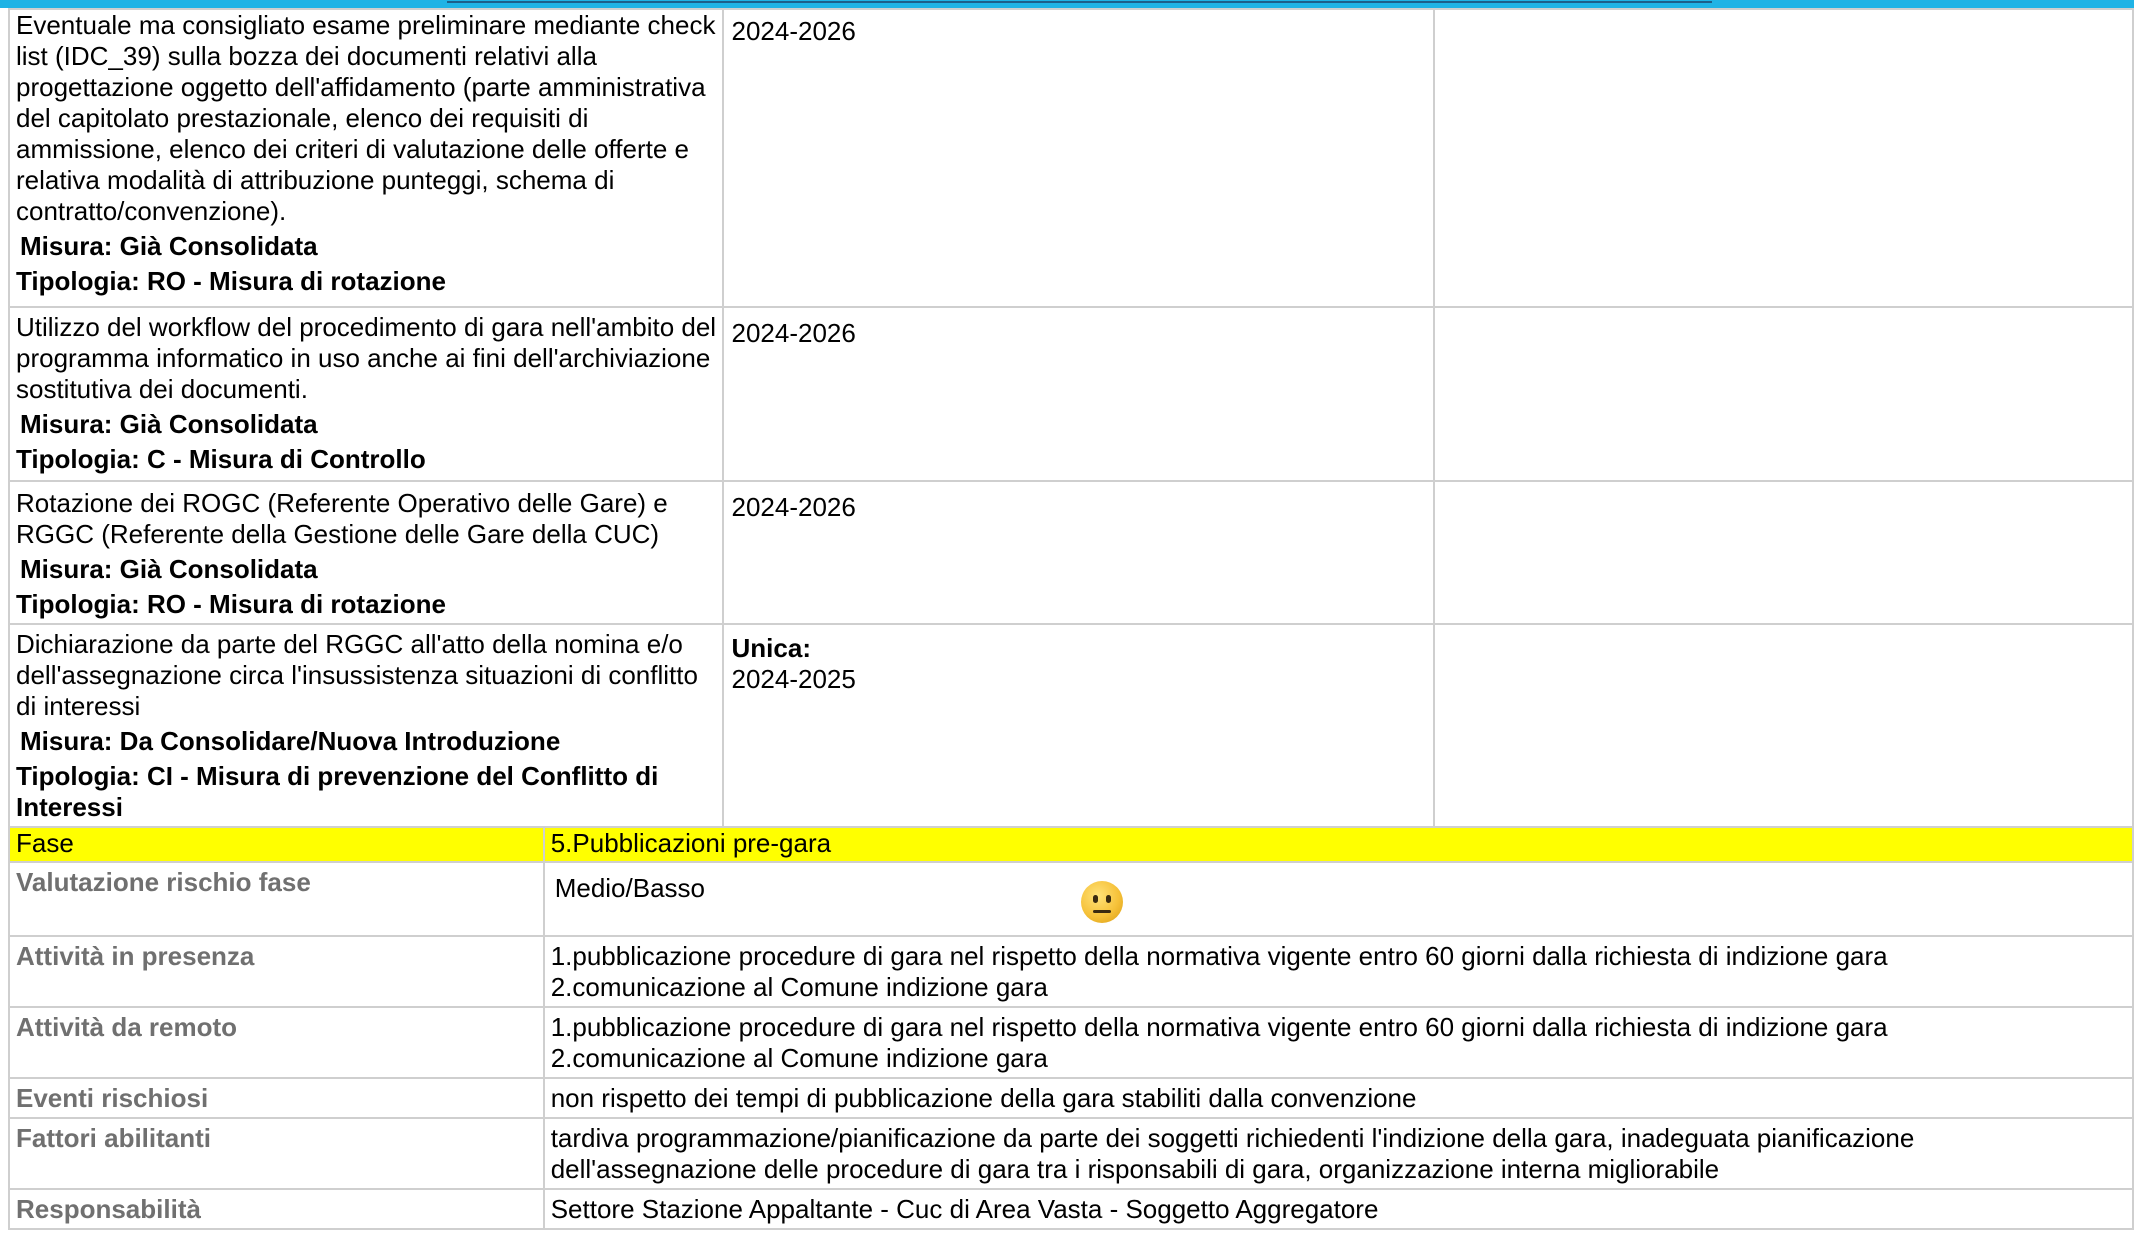 The height and width of the screenshot is (1233, 2134). Describe the element at coordinates (163, 882) in the screenshot. I see `valutazione-label-text: Valutazione rischio fase` at that location.